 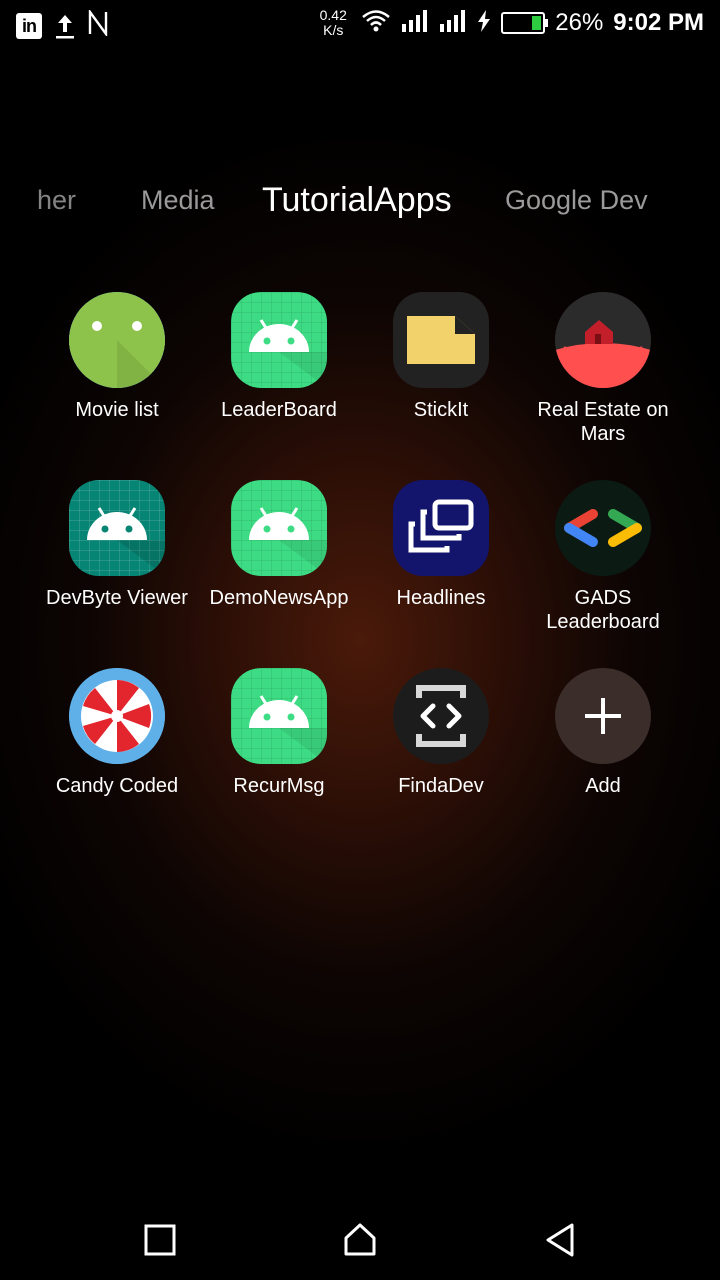 I want to click on battery-percent: 26%, so click(x=579, y=22).